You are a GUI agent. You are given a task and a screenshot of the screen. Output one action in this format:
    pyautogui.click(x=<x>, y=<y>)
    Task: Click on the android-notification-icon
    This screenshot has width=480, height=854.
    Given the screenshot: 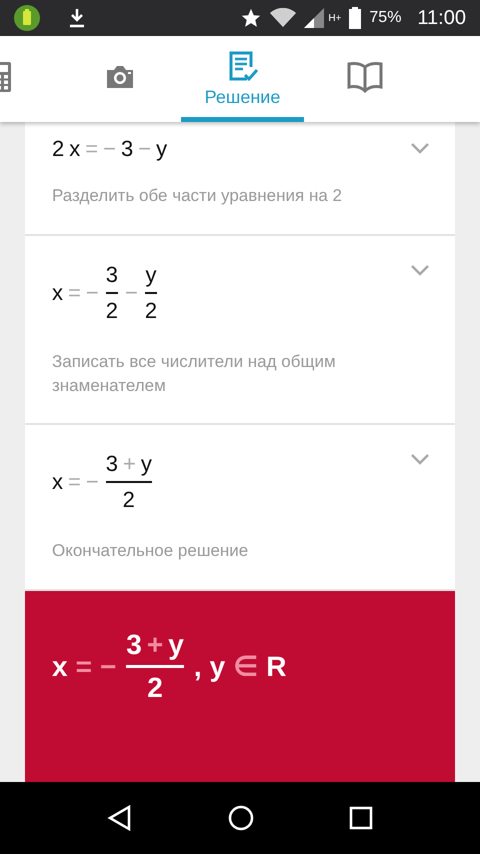 What is the action you would take?
    pyautogui.click(x=27, y=18)
    